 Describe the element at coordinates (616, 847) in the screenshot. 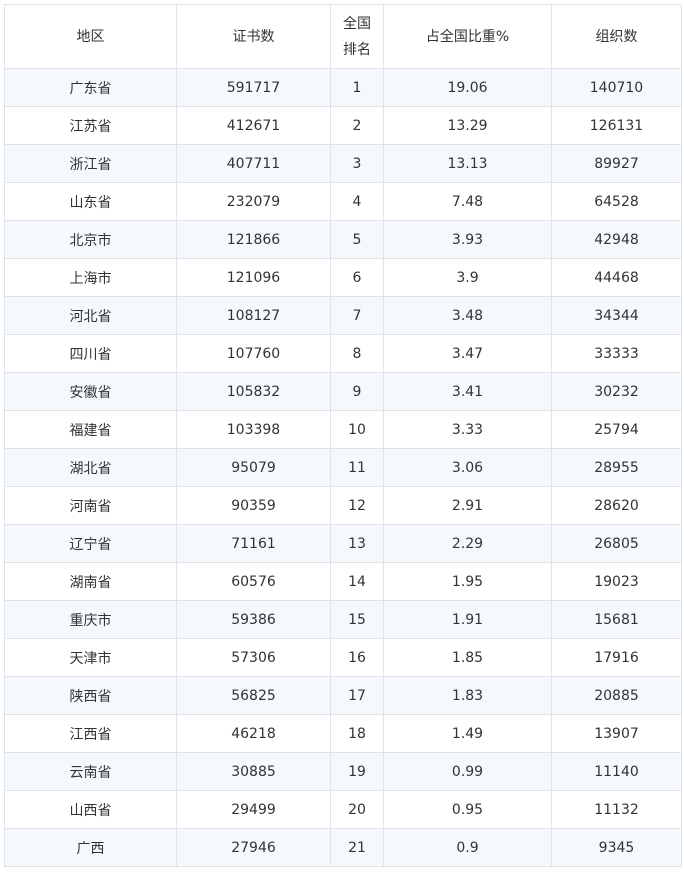

I see `cell-organizations: 9345` at that location.